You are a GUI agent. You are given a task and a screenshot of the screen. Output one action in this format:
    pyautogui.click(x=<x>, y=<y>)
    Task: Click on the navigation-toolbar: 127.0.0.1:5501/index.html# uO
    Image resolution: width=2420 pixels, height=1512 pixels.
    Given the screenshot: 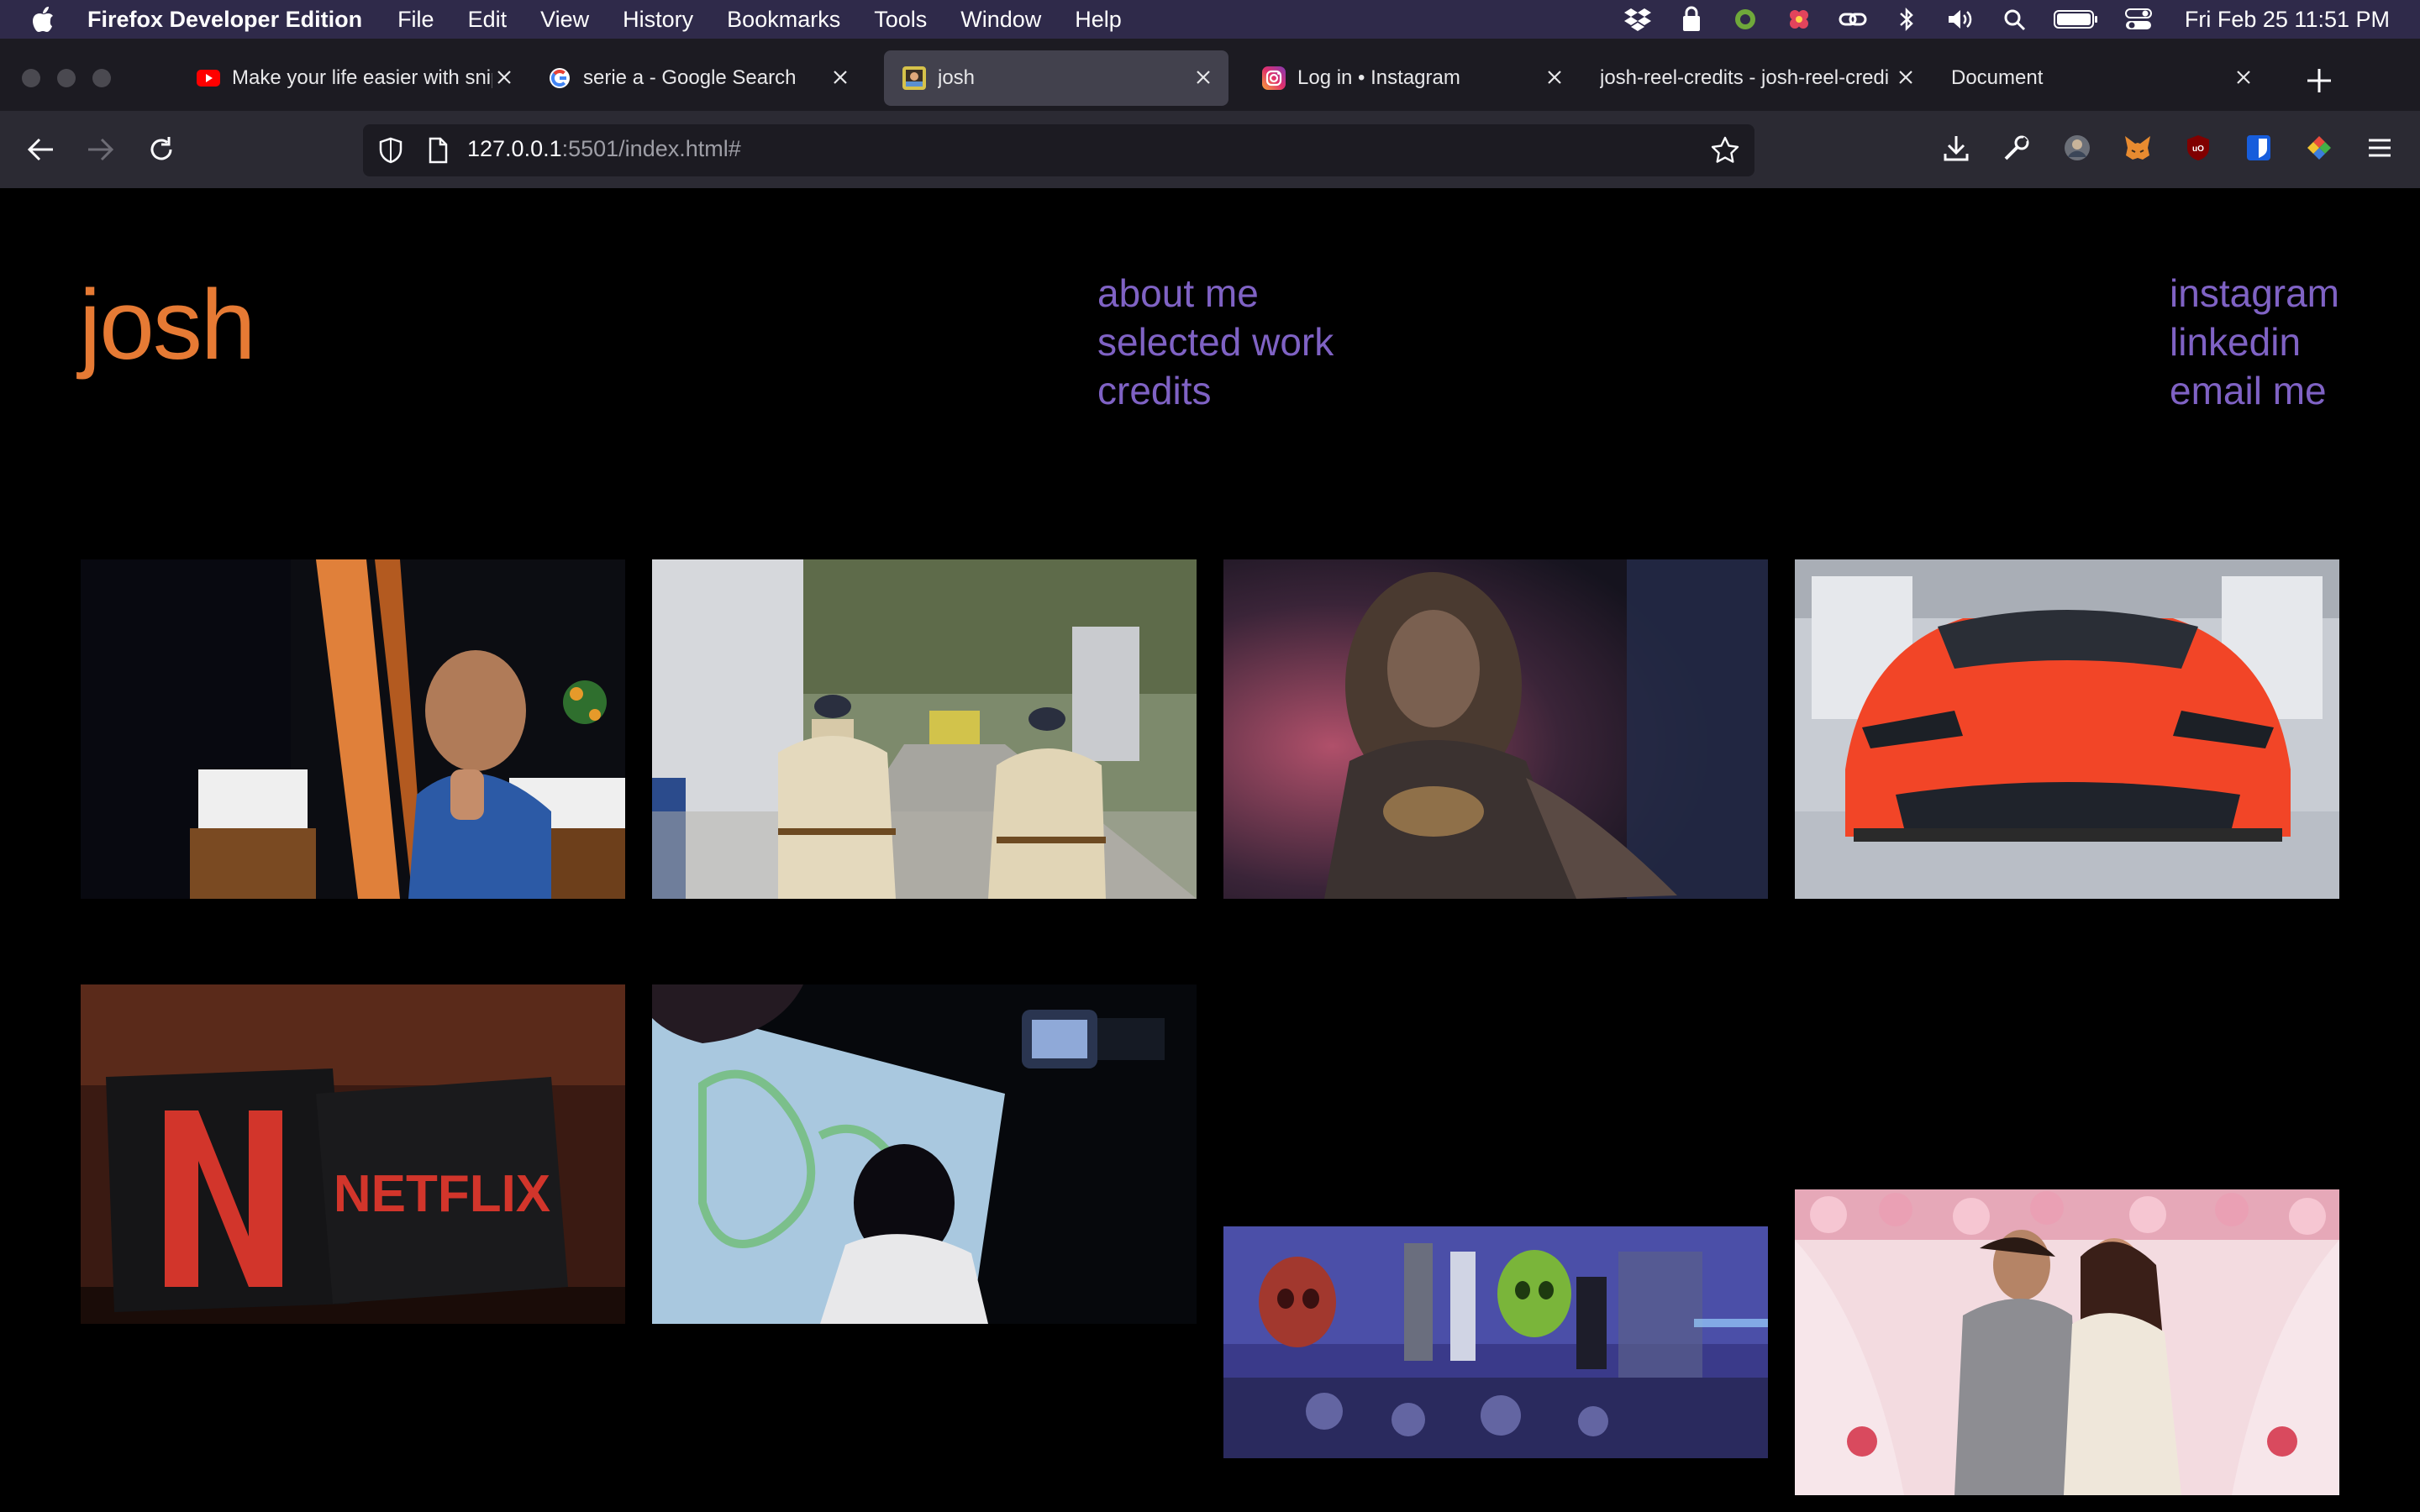 What is the action you would take?
    pyautogui.click(x=1210, y=149)
    